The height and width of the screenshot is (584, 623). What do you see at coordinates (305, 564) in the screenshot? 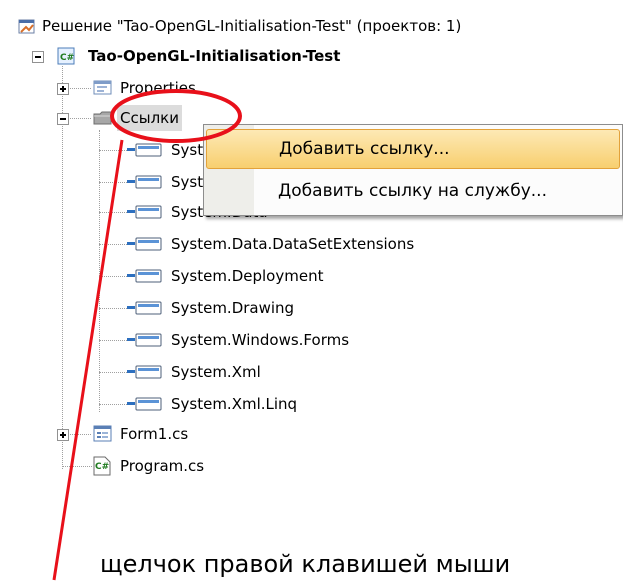
I see `annotation-caption: щелчок правой клавишей мыши` at bounding box center [305, 564].